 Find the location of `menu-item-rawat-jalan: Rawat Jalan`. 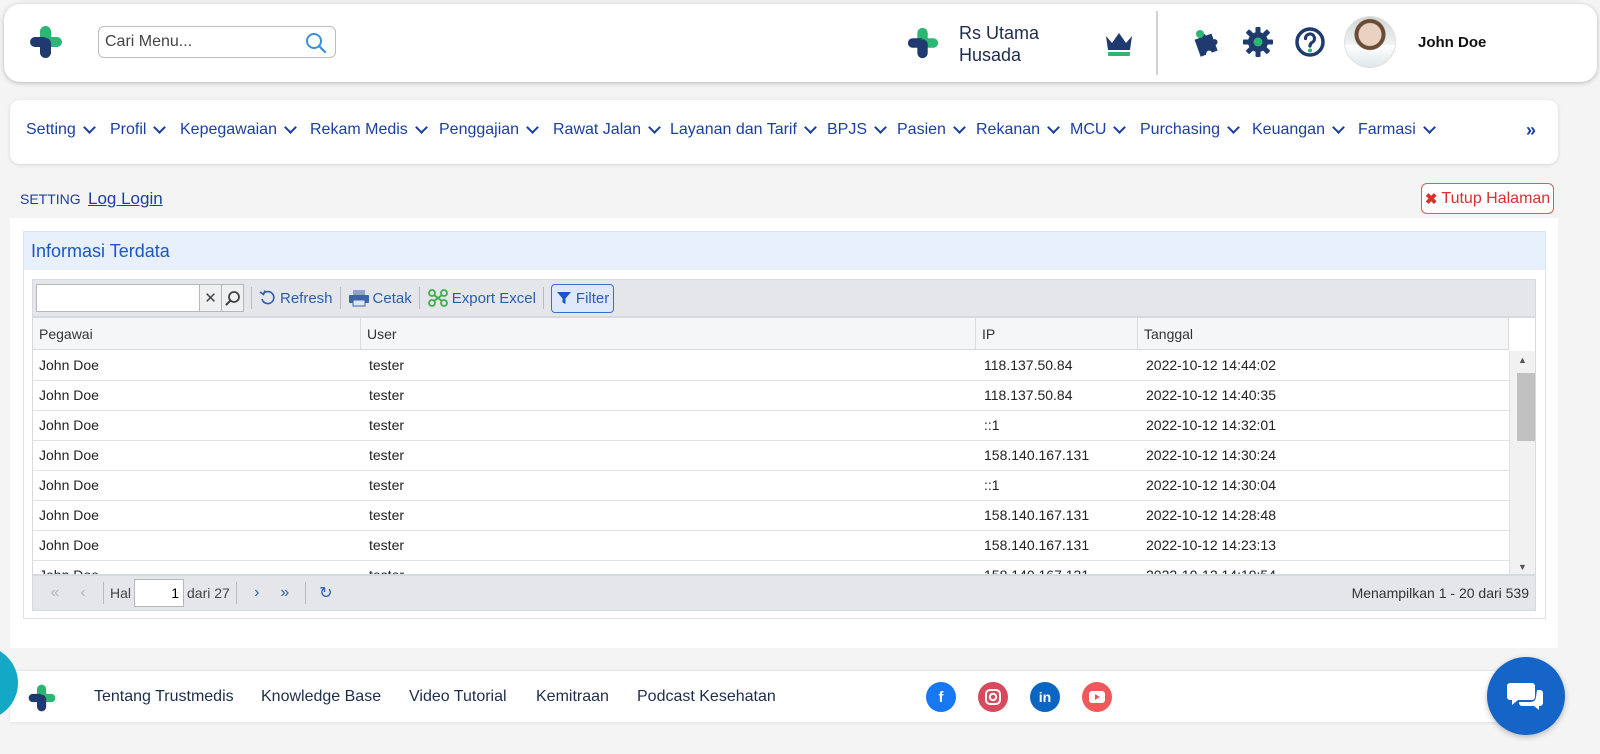

menu-item-rawat-jalan: Rawat Jalan is located at coordinates (607, 130).